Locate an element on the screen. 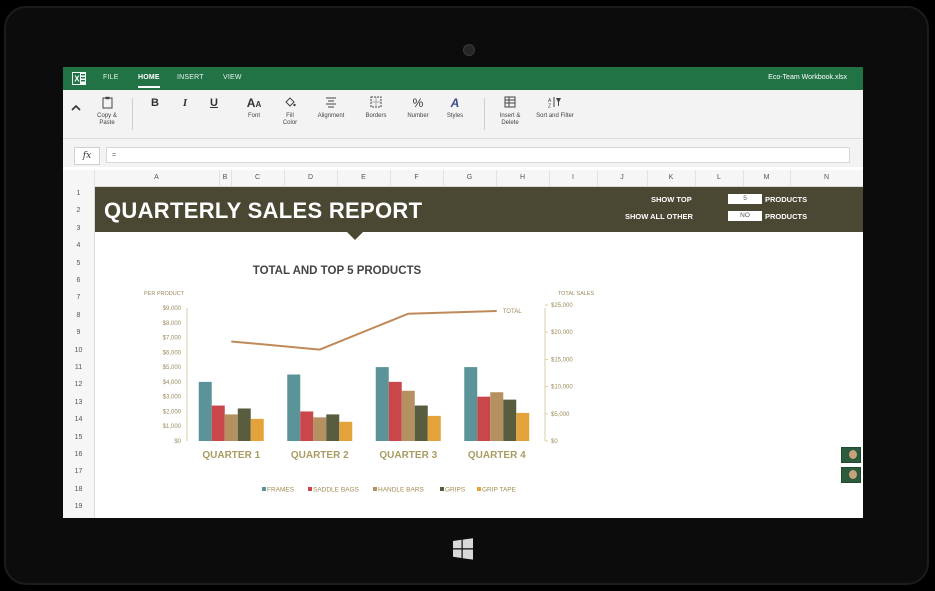 The height and width of the screenshot is (591, 935). row-header: 16 is located at coordinates (78, 454).